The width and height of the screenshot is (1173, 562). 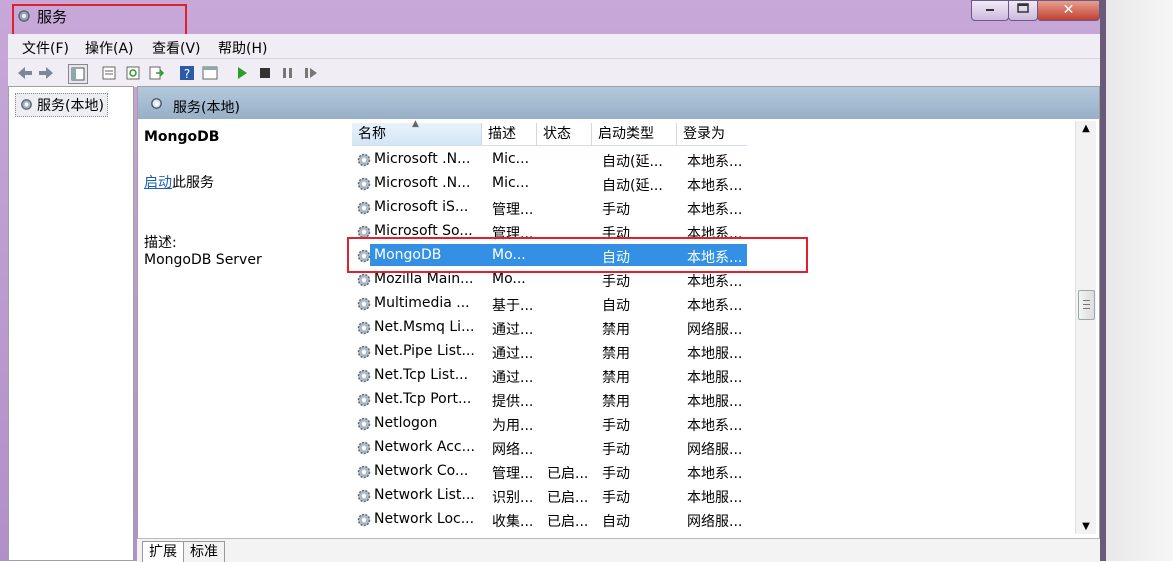 I want to click on annotation-box-mongodb, so click(x=577, y=255).